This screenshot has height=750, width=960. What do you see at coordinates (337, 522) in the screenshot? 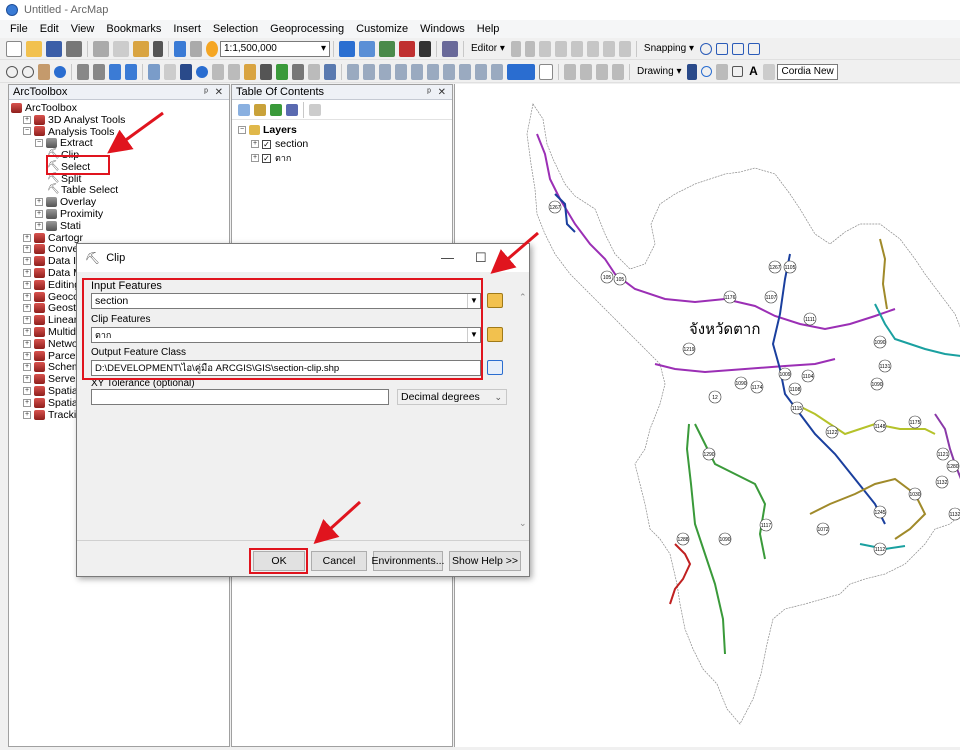
I see `arrow-to-ok` at bounding box center [337, 522].